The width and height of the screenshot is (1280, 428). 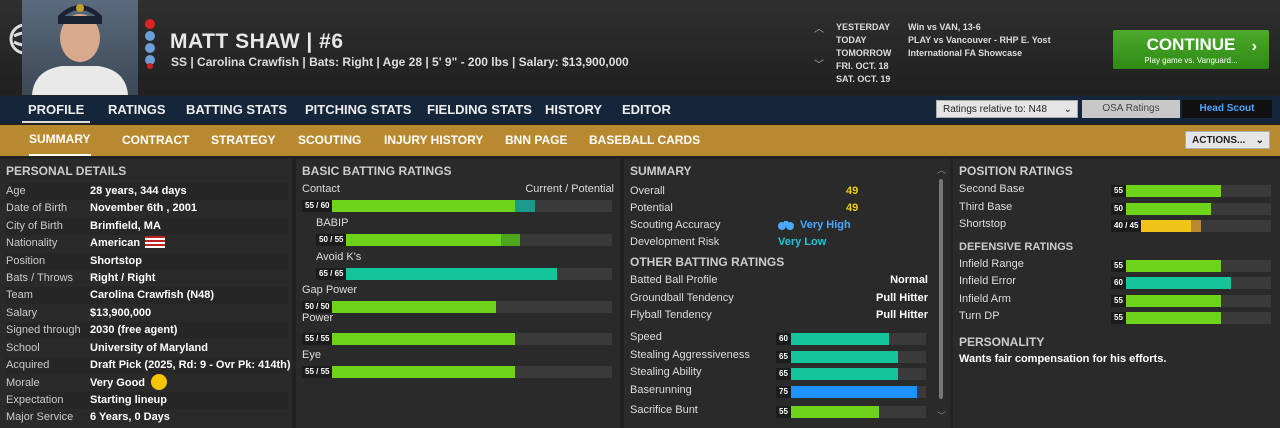 What do you see at coordinates (707, 262) in the screenshot?
I see `other-batting-title: OTHER BATTING RATINGS` at bounding box center [707, 262].